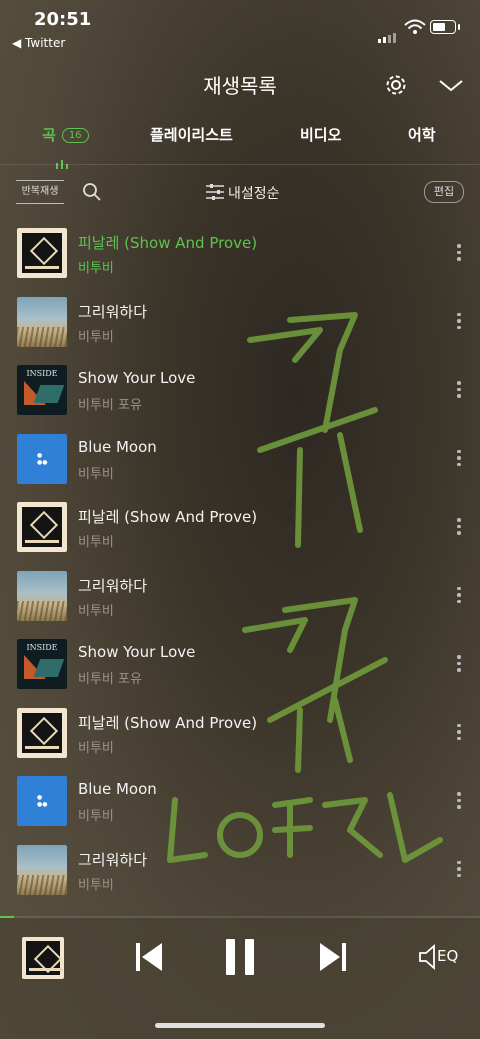  I want to click on edit-button: 편집, so click(444, 192).